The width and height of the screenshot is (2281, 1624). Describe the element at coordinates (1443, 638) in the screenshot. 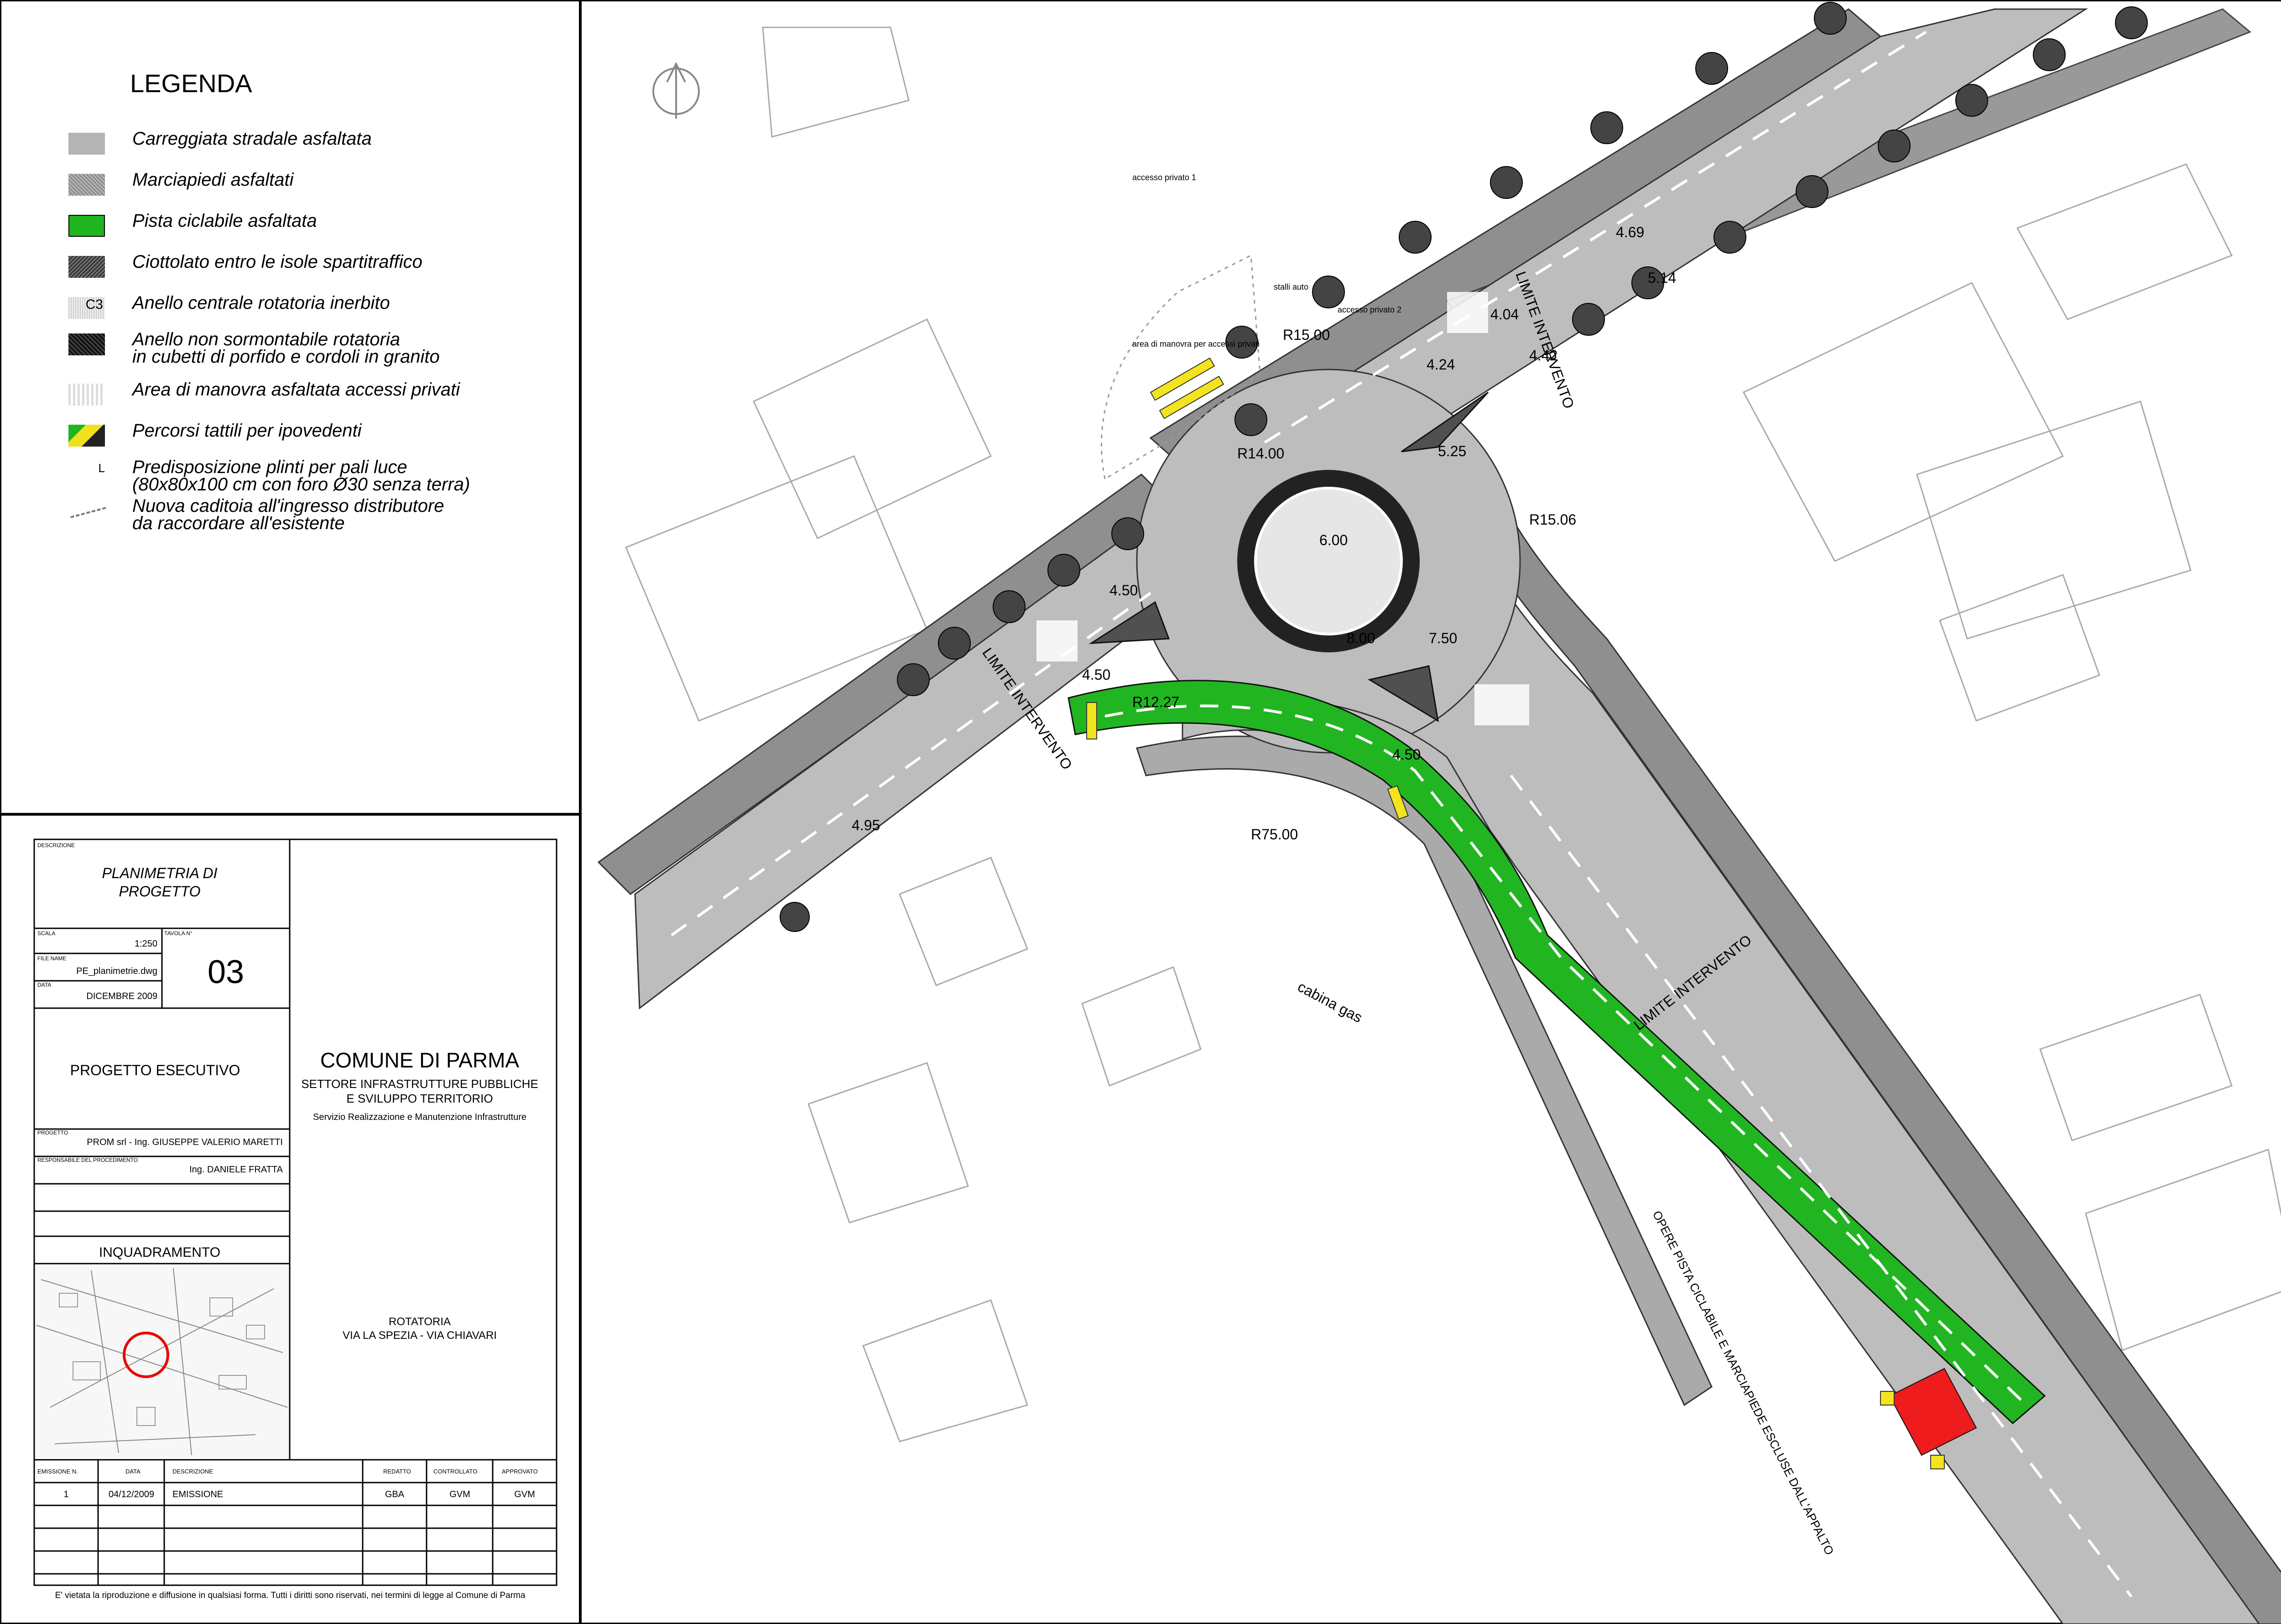

I see `dim-text: 7.50` at that location.